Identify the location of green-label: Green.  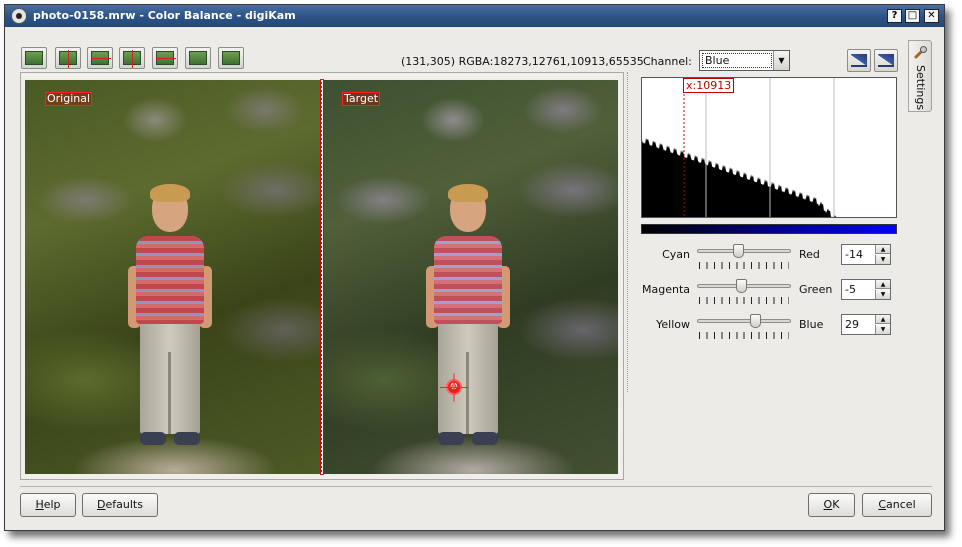
(816, 289).